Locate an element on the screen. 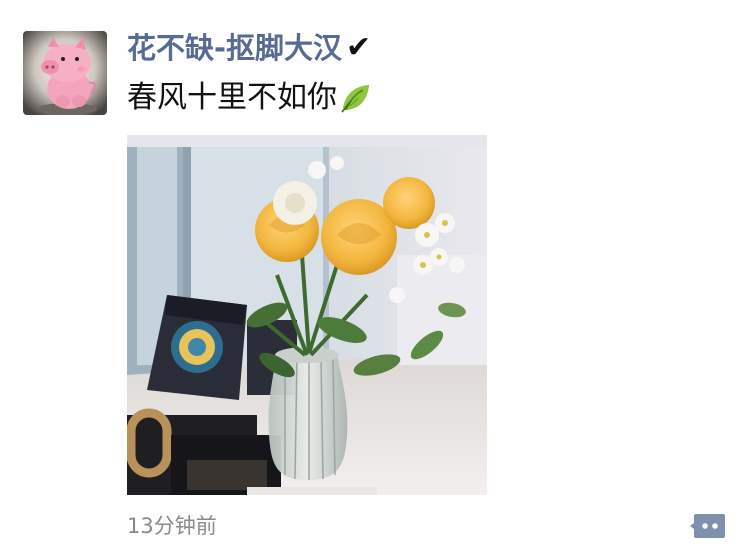 The image size is (750, 558). avatar is located at coordinates (65, 73).